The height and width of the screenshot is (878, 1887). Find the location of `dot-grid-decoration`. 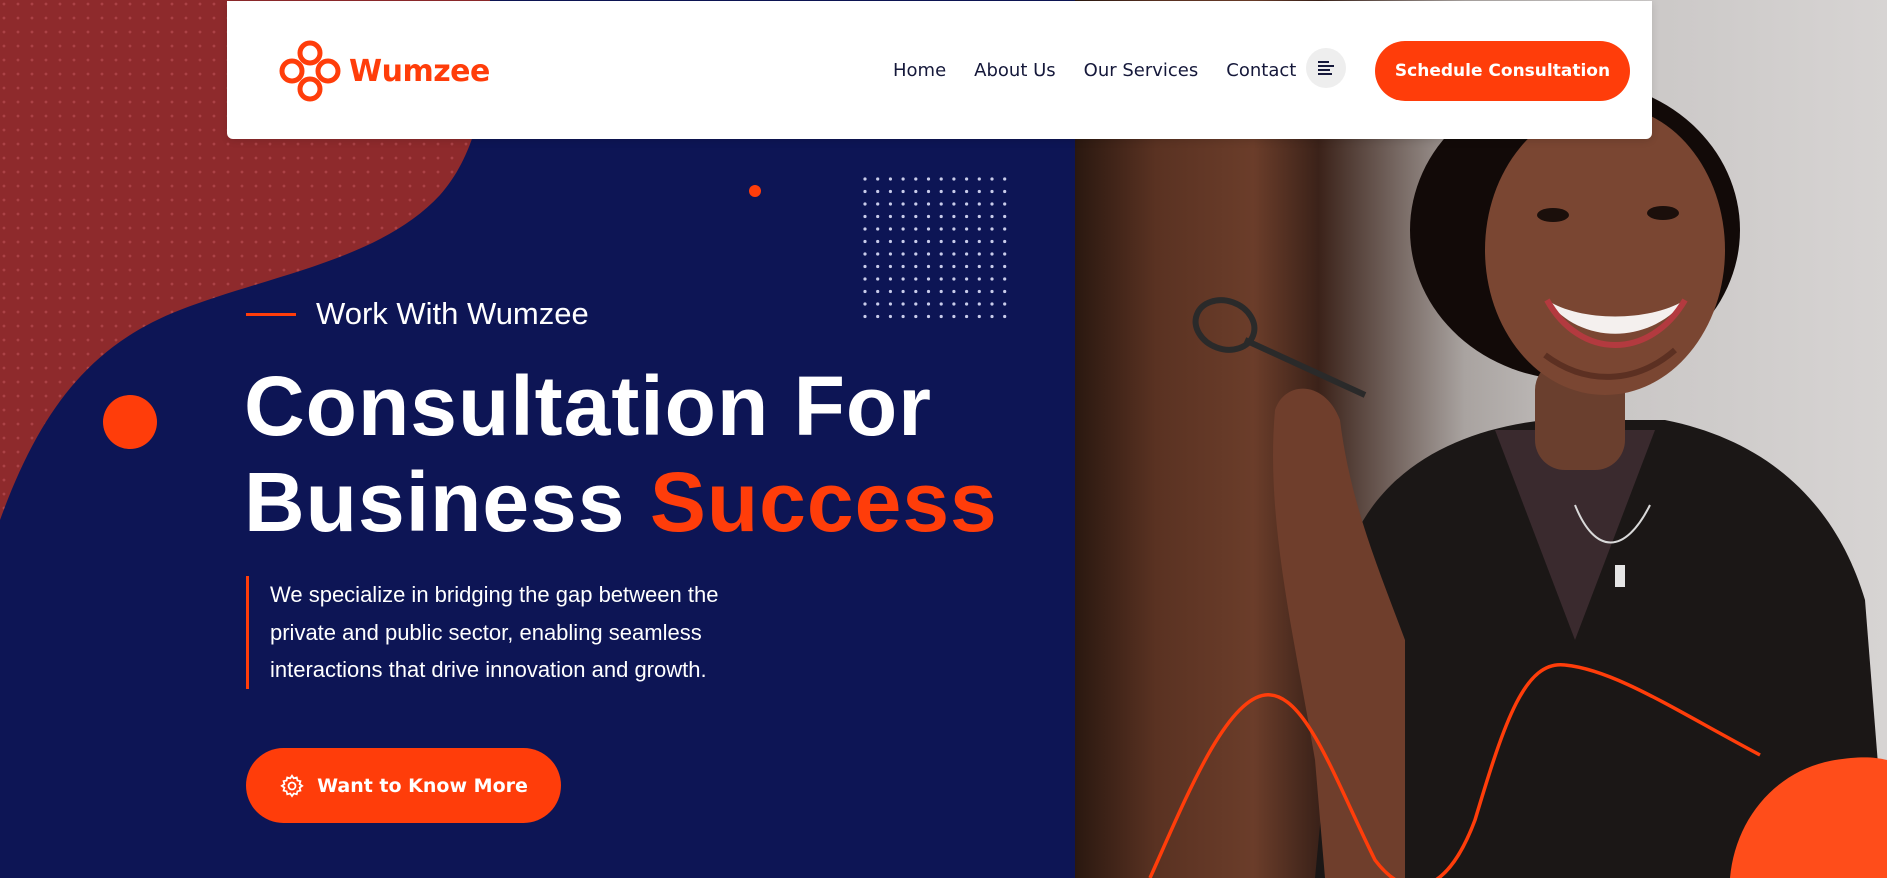

dot-grid-decoration is located at coordinates (935, 248).